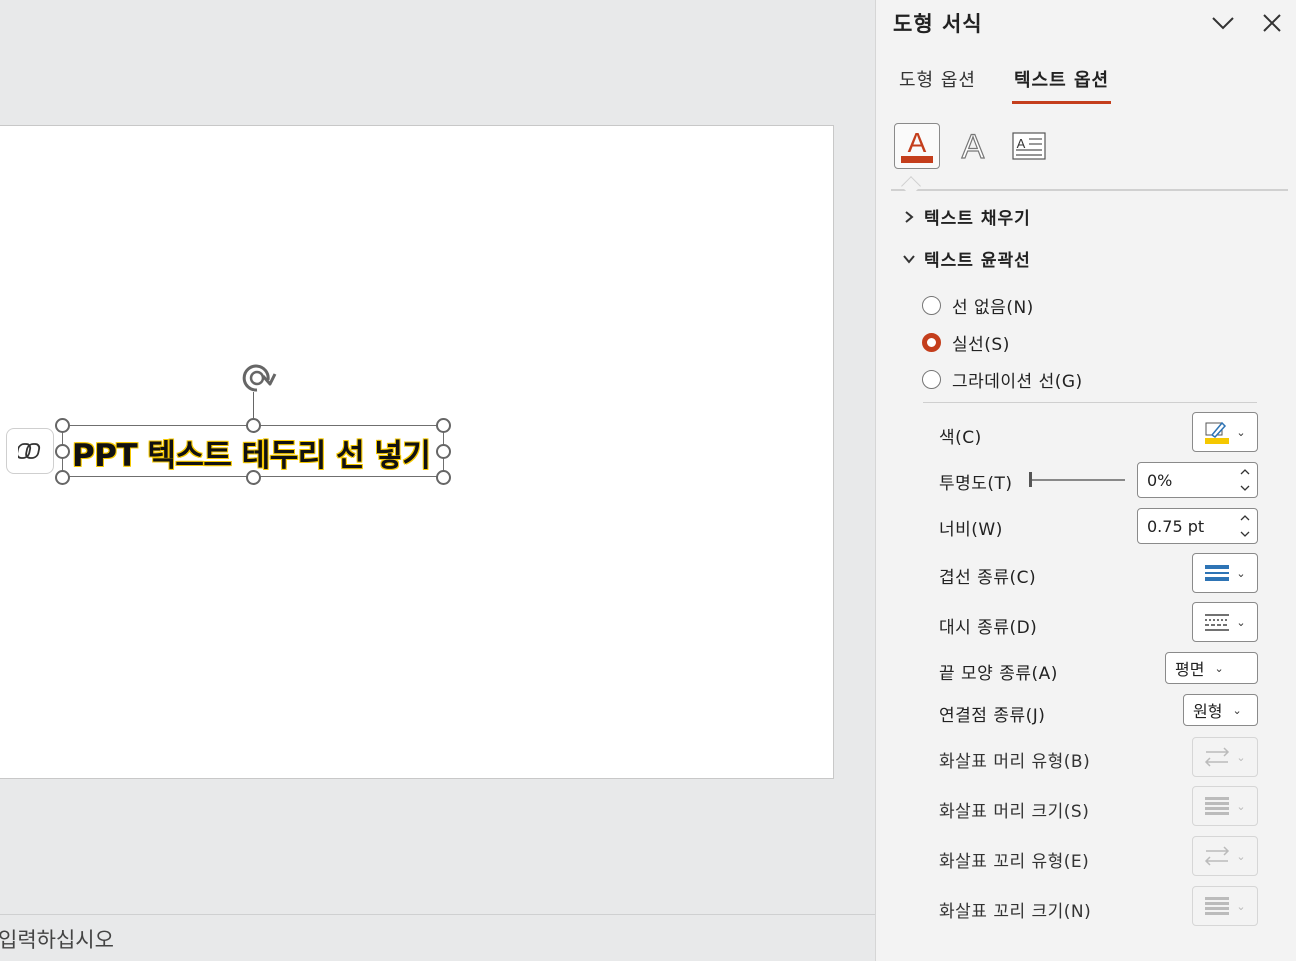 The height and width of the screenshot is (961, 1296). I want to click on end-arrow-type-button: ⌄, so click(1225, 856).